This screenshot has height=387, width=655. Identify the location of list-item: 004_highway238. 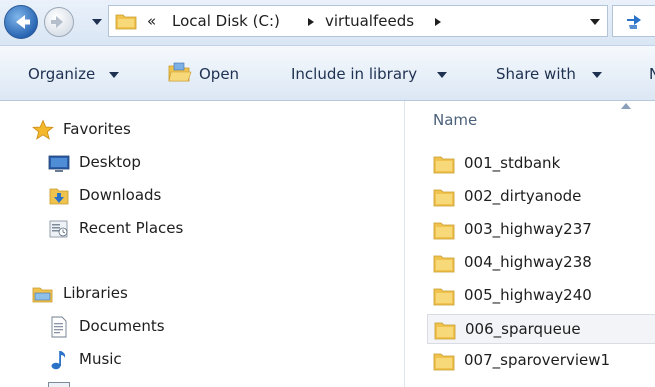
(541, 263).